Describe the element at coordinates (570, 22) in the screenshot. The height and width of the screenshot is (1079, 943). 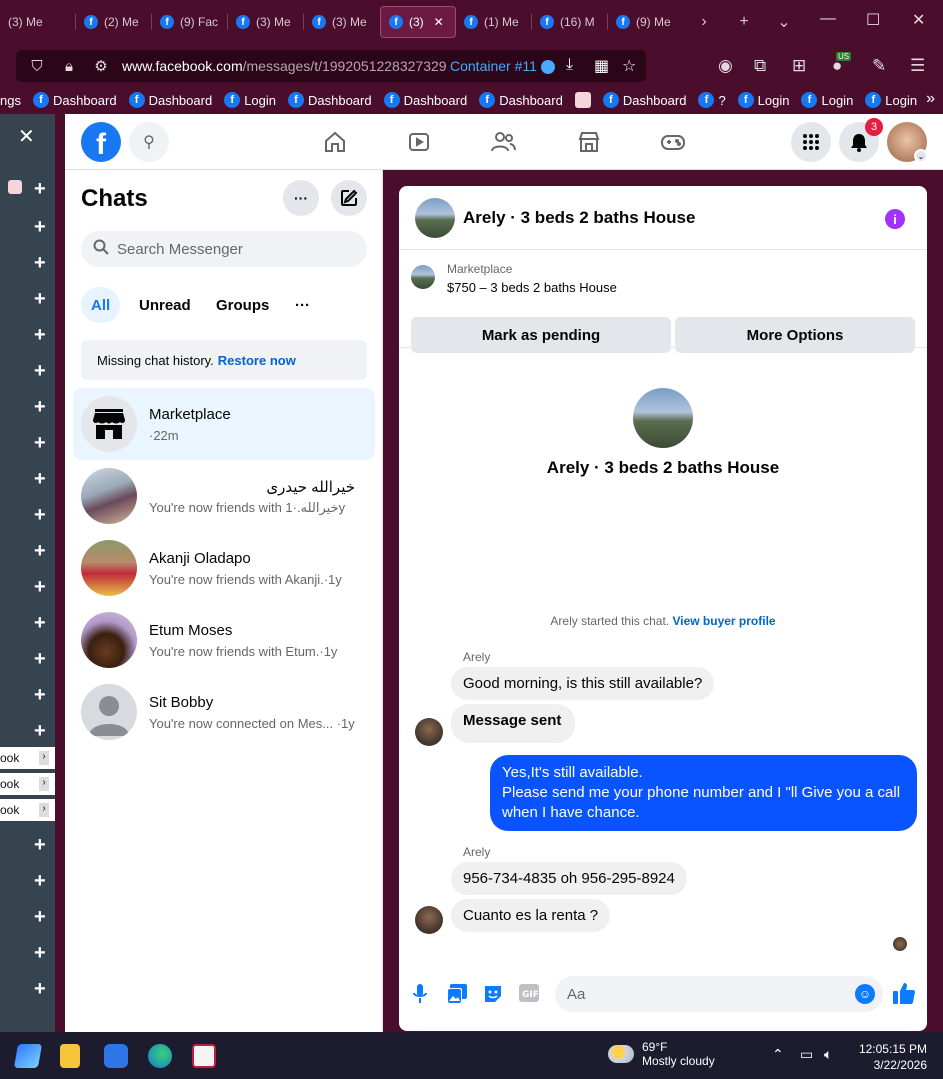
I see `browser-tab: f (16) M` at that location.